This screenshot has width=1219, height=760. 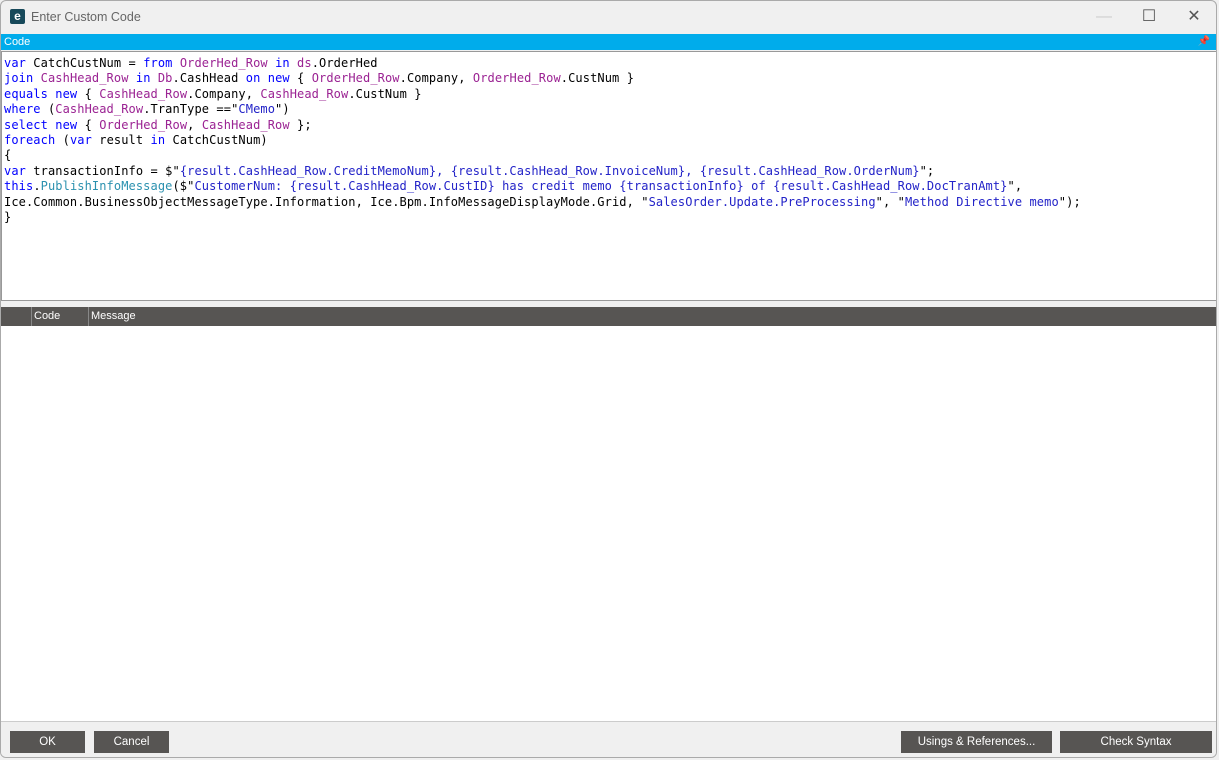 What do you see at coordinates (1069, 201) in the screenshot?
I see `code-token: ");` at bounding box center [1069, 201].